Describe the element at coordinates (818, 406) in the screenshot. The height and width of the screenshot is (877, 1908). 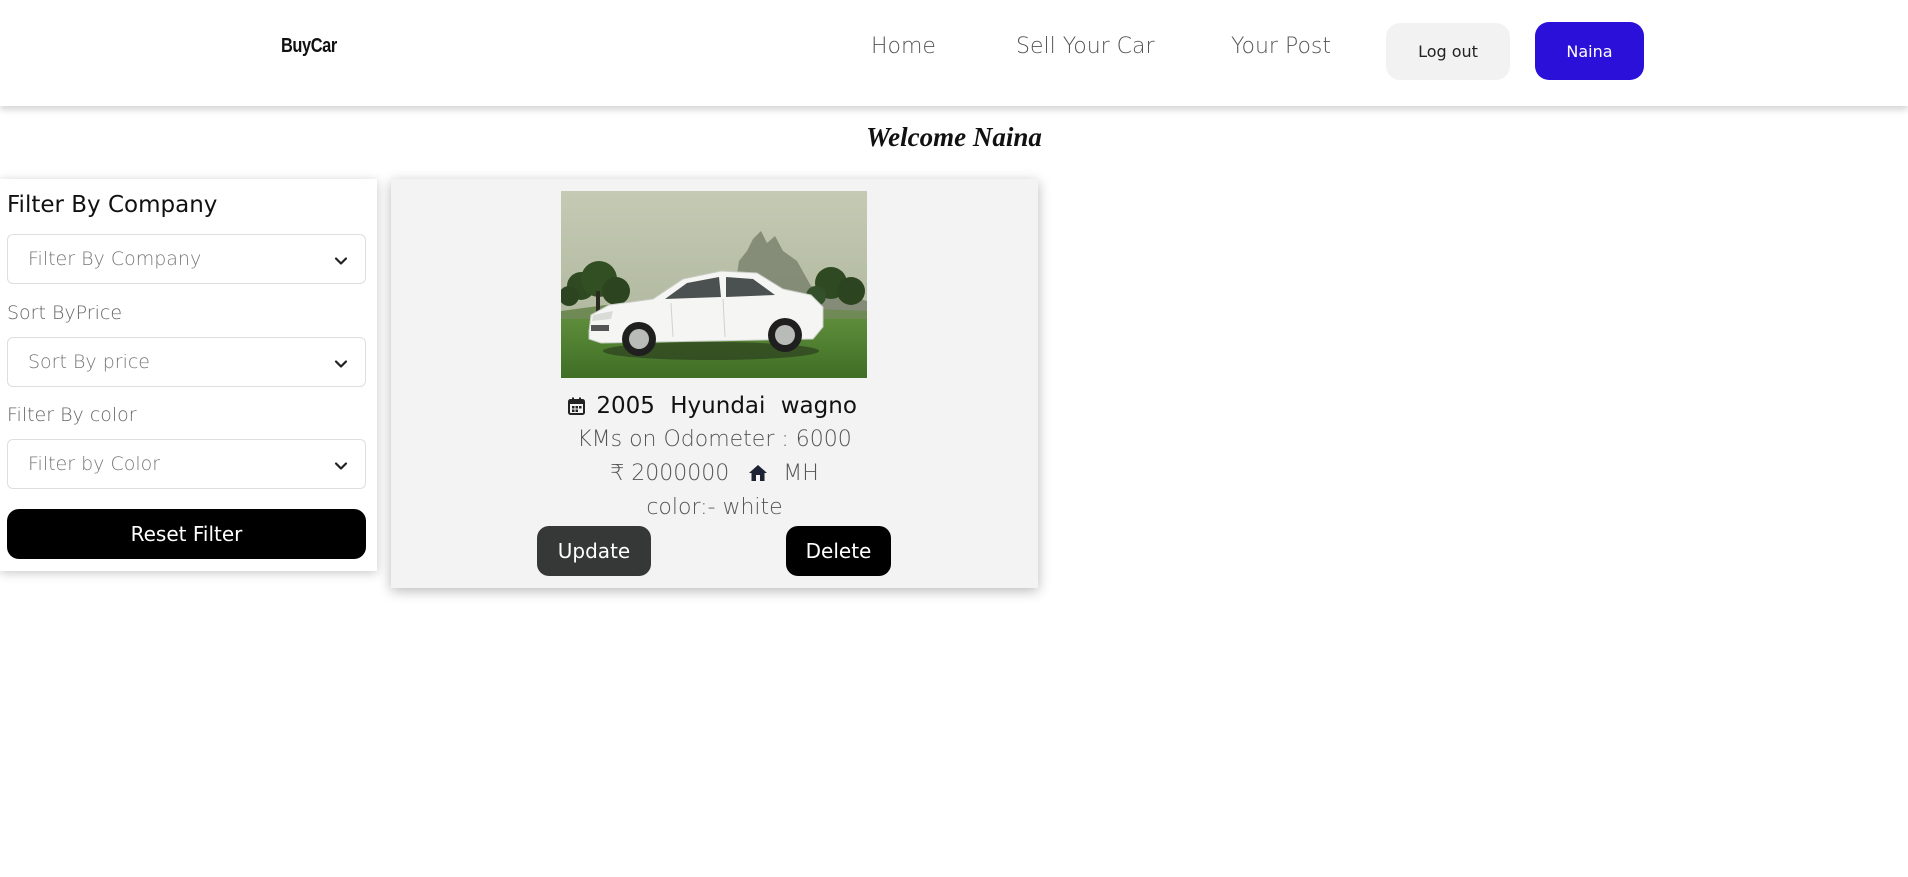
I see `car-model: wagno` at that location.